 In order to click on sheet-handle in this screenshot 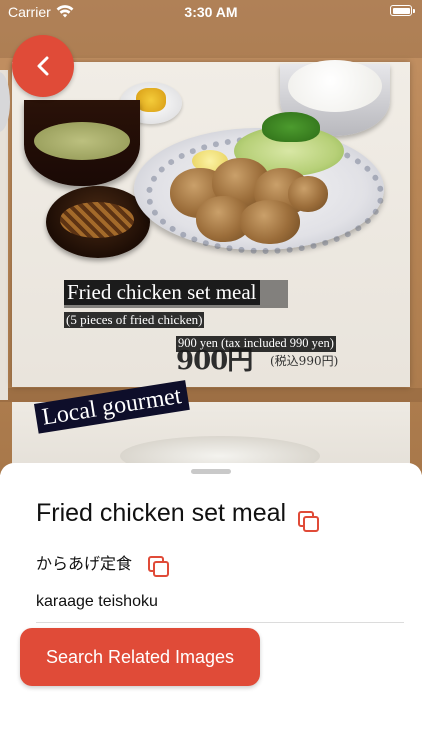, I will do `click(211, 471)`.